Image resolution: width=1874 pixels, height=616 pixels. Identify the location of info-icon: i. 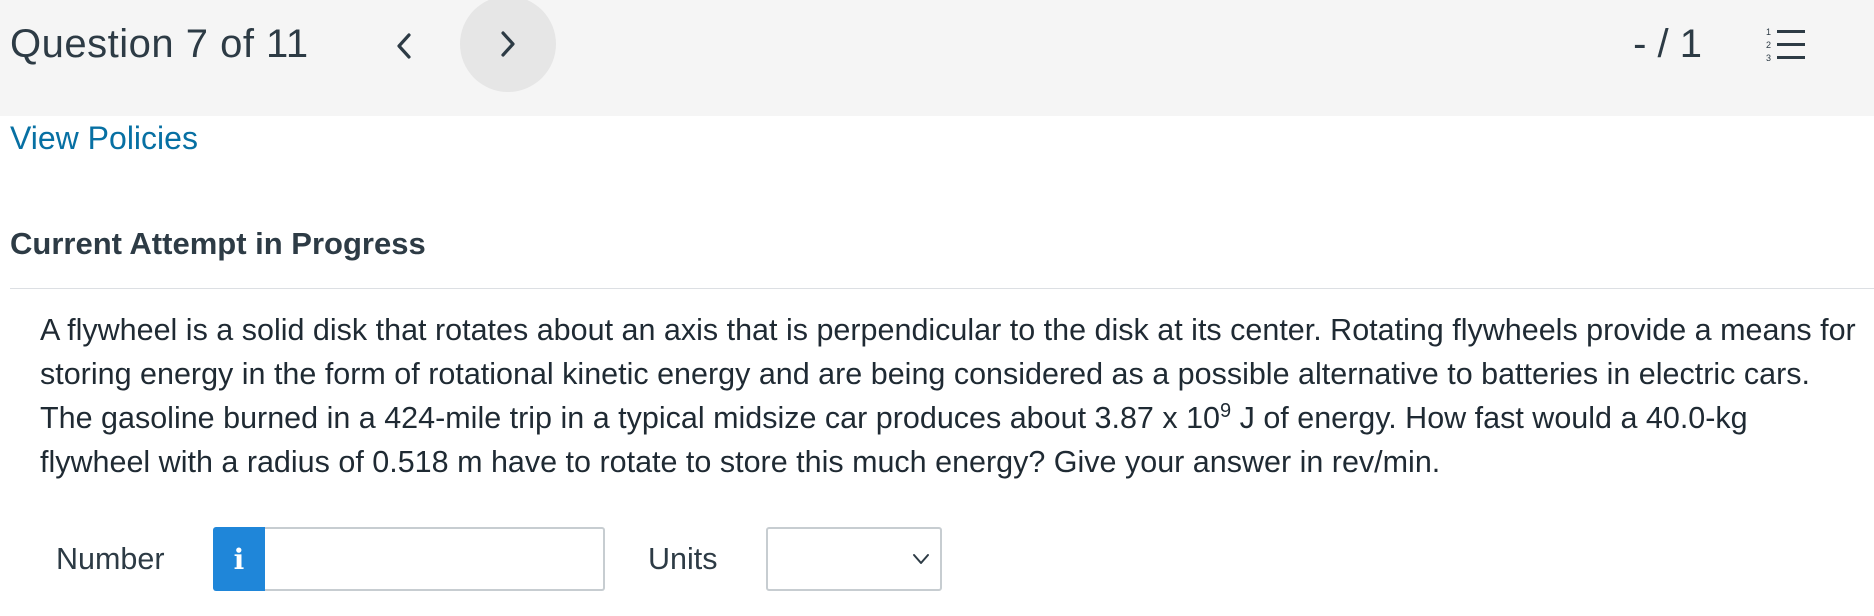
(239, 559).